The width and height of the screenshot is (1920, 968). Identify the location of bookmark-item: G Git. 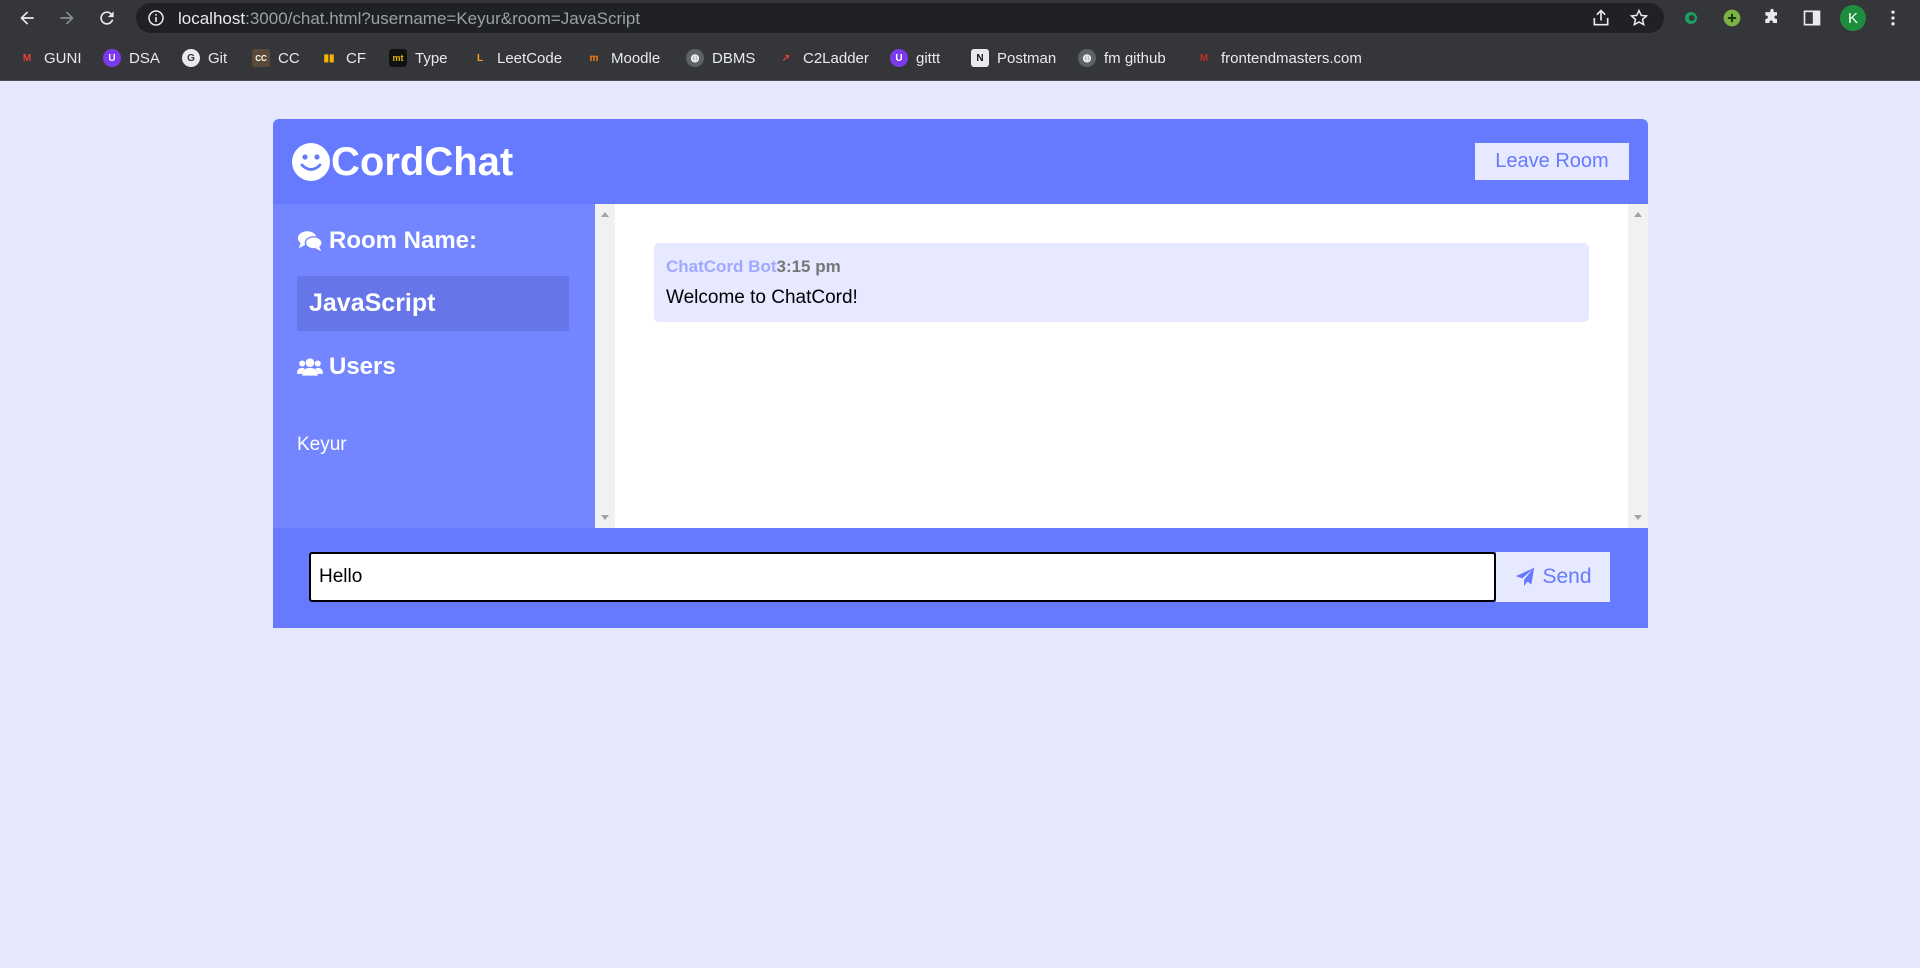
(204, 58).